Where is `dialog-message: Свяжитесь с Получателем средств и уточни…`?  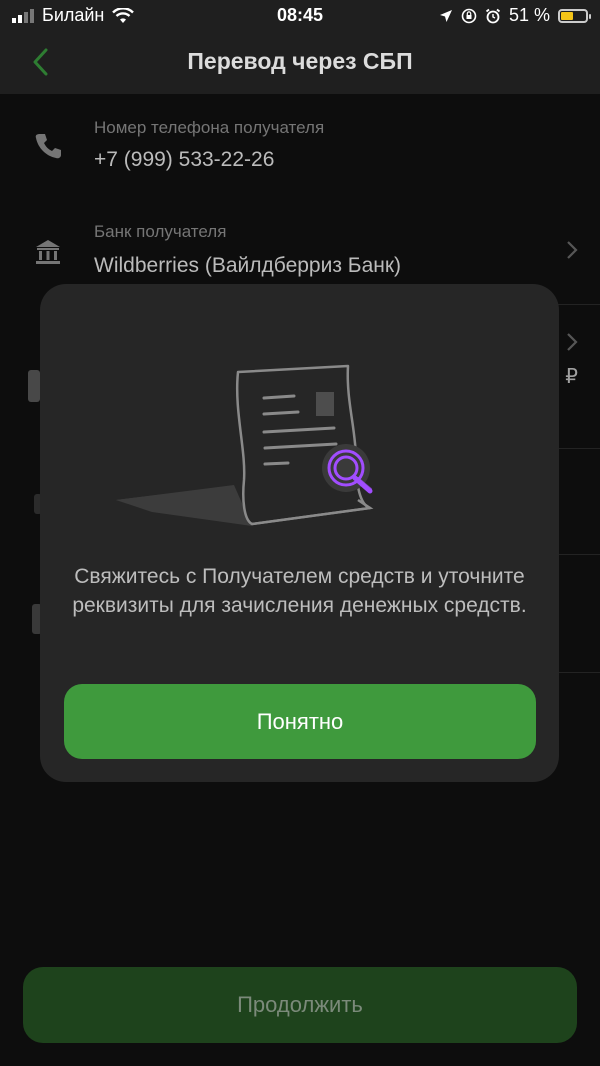 dialog-message: Свяжитесь с Получателем средств и уточни… is located at coordinates (299, 591).